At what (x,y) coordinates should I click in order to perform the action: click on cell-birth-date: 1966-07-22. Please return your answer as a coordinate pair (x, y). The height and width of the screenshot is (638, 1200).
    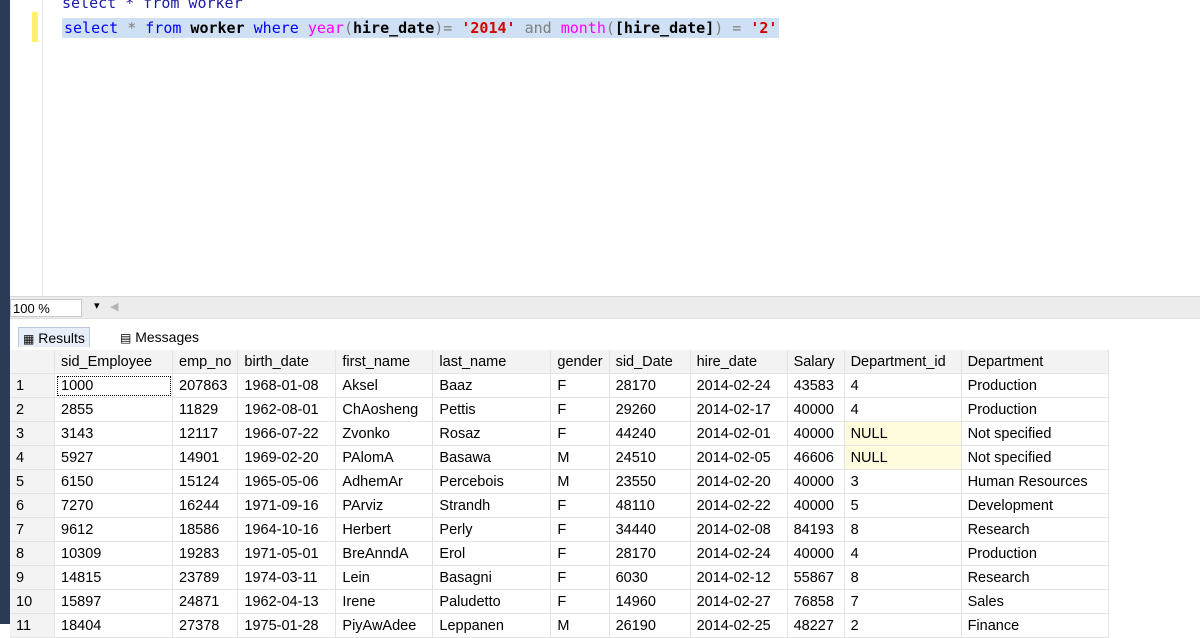
    Looking at the image, I should click on (287, 433).